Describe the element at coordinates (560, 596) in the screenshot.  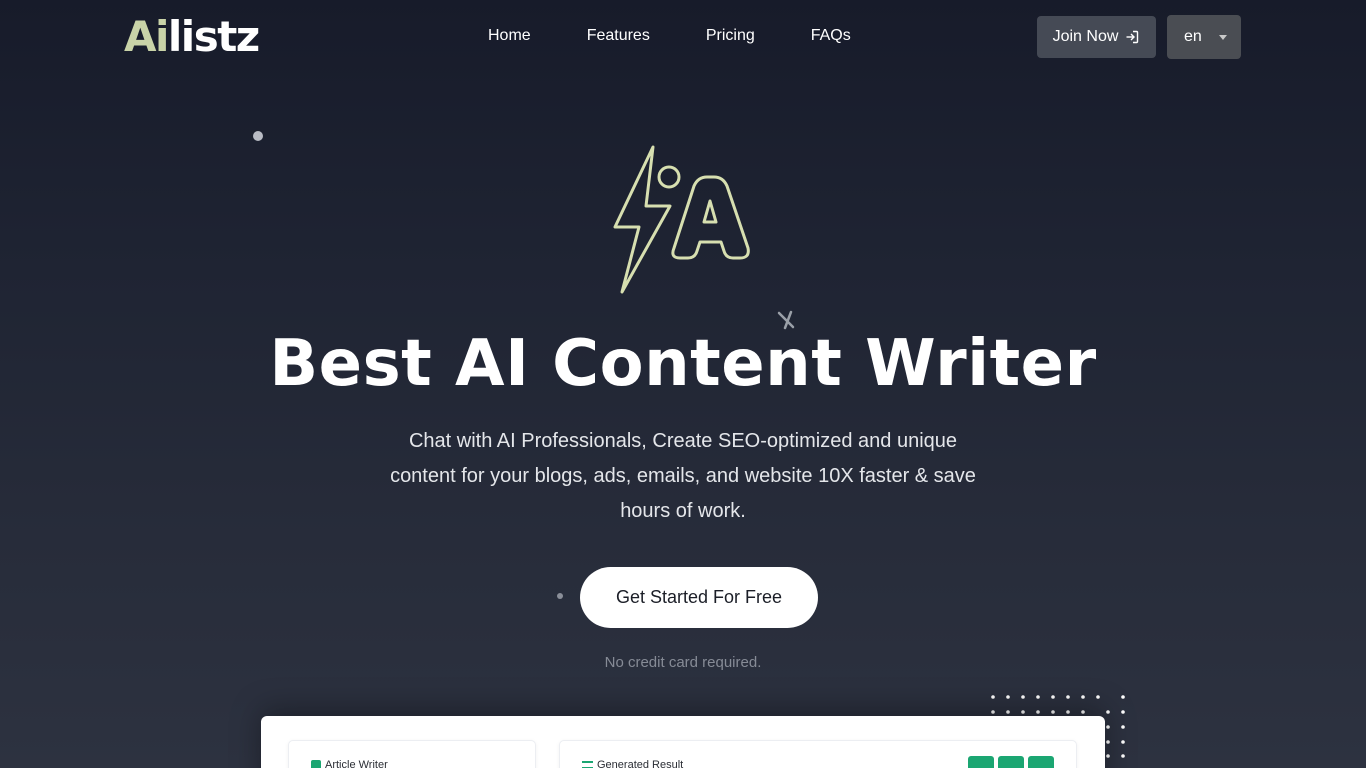
I see `decor-dot-small` at that location.